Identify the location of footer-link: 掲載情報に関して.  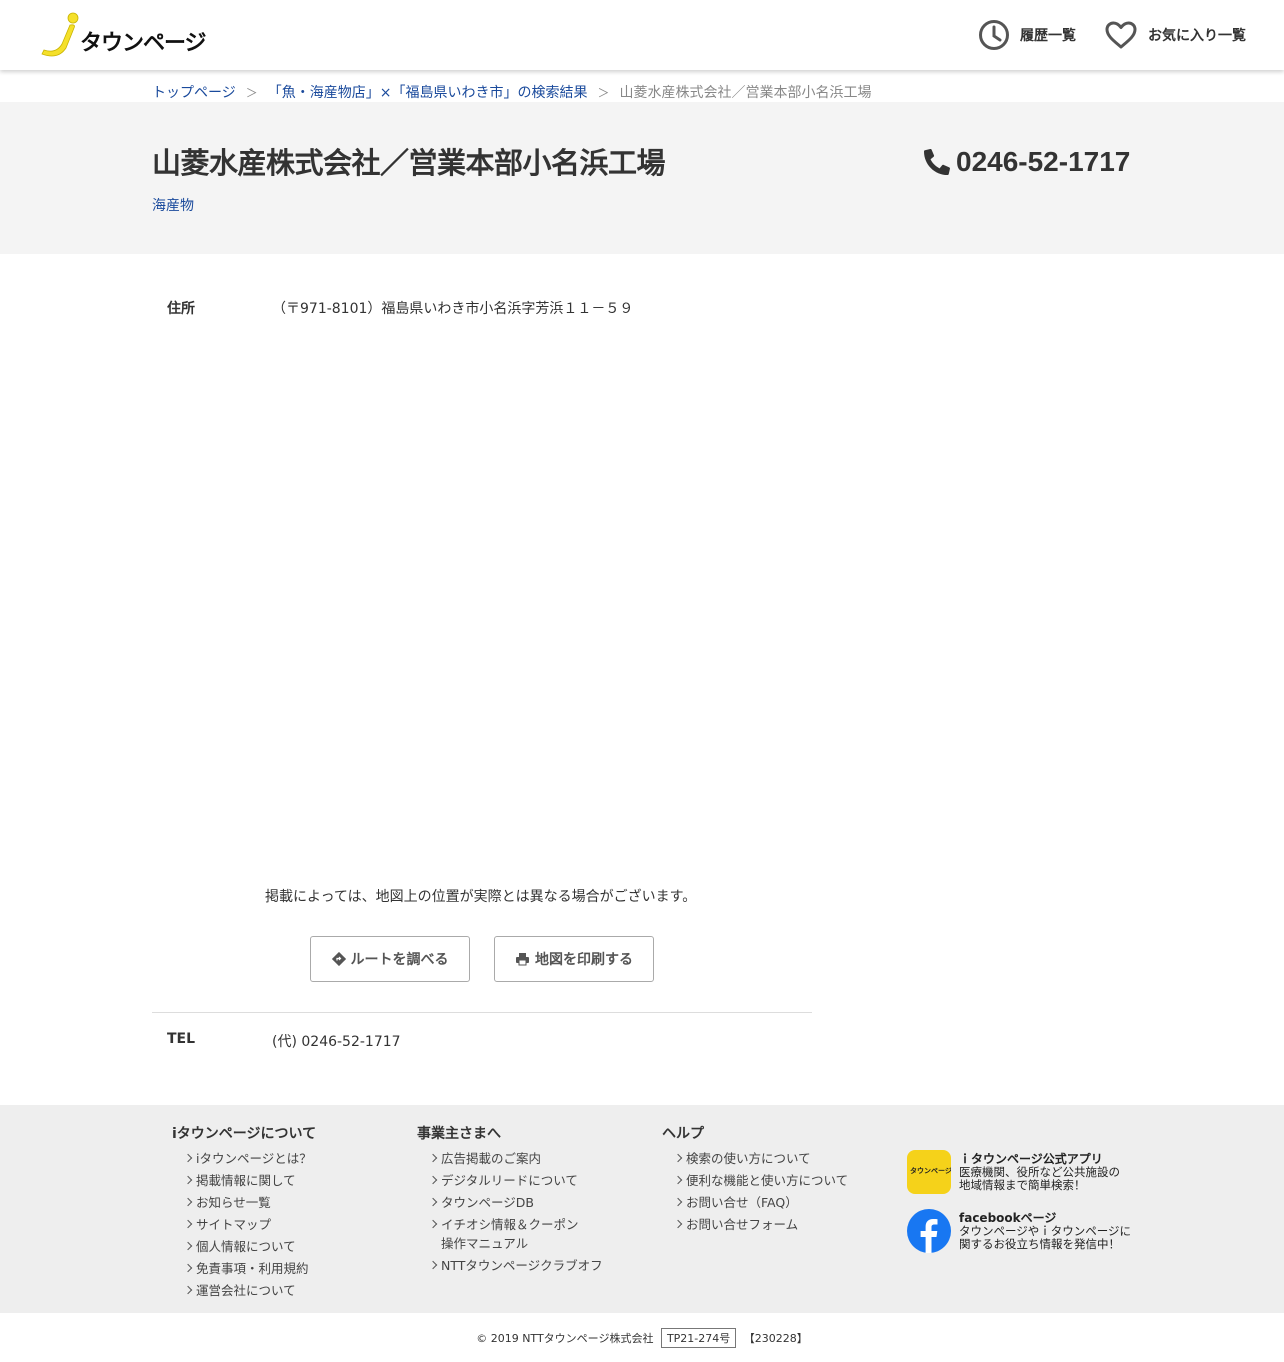
(244, 1180).